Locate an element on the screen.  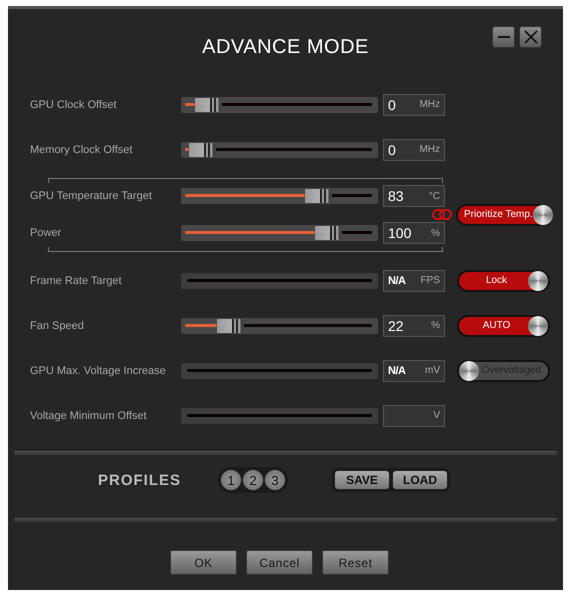
profile-action-button: LOAD is located at coordinates (420, 480).